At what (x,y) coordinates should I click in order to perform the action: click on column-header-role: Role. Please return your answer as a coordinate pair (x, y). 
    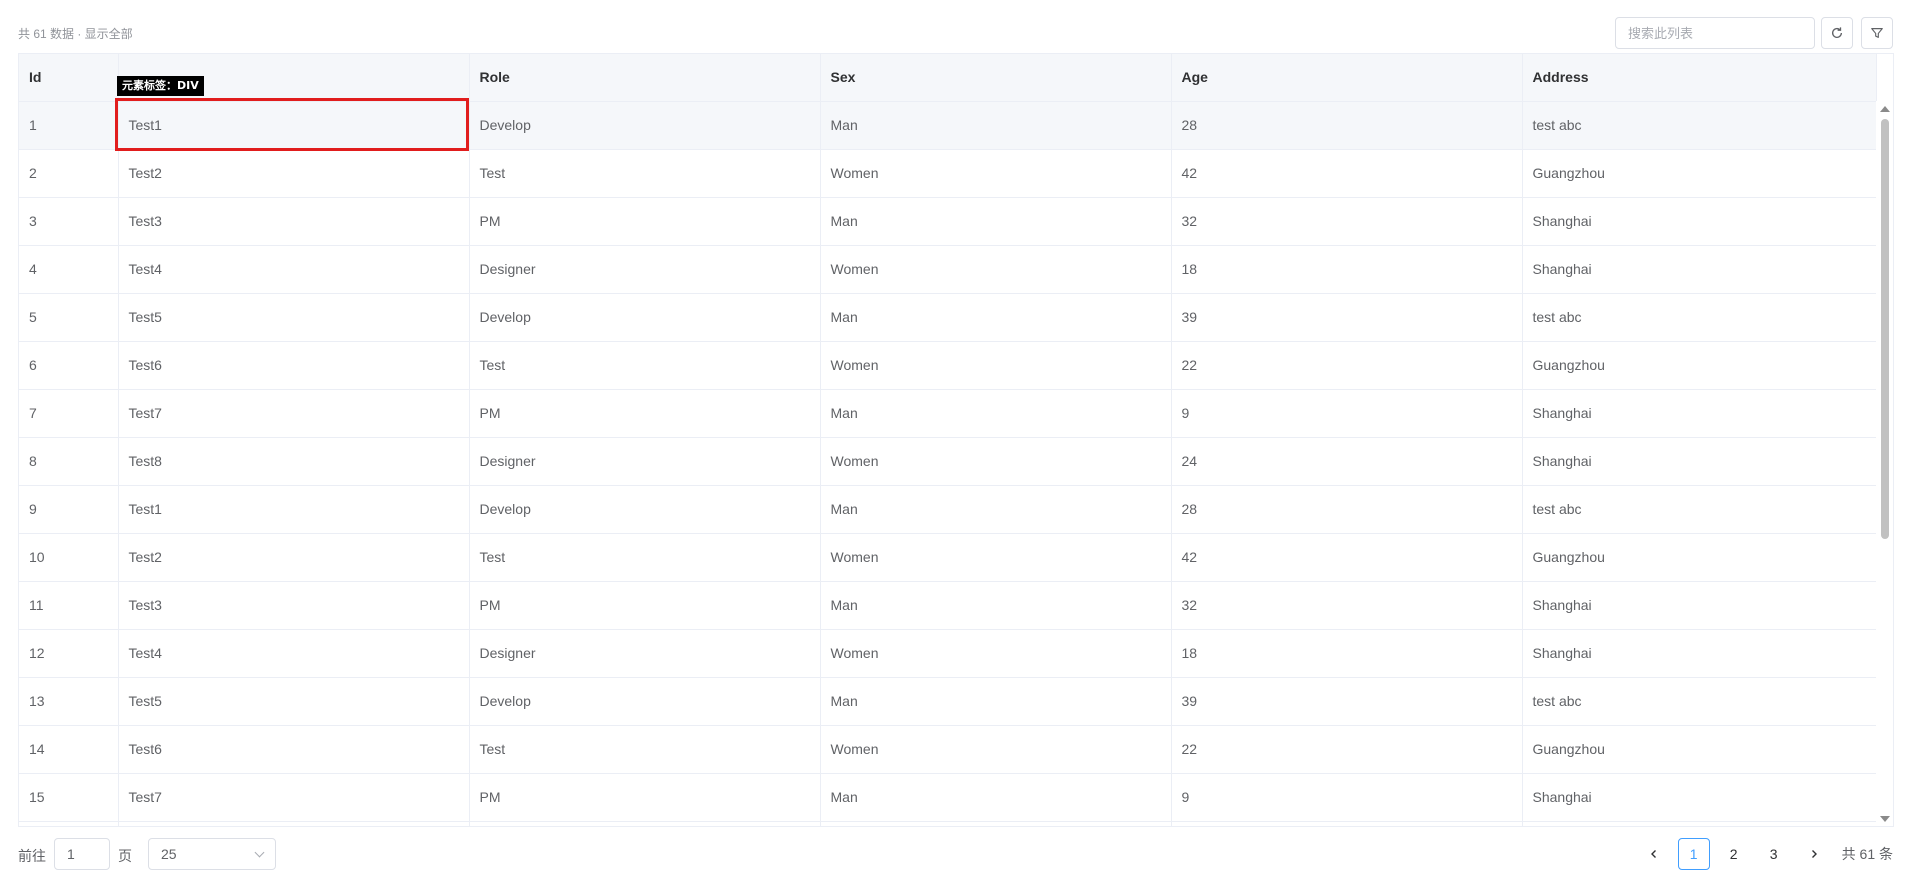
    Looking at the image, I should click on (645, 78).